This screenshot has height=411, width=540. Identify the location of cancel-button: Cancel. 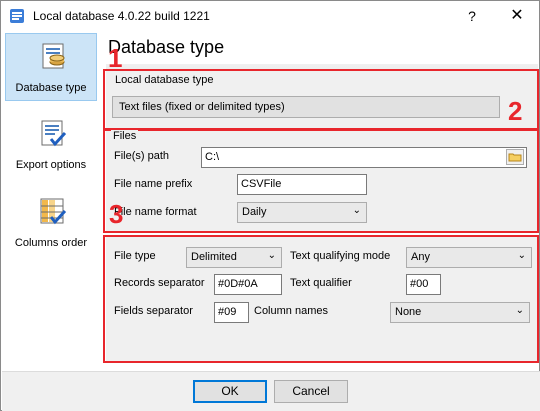
(311, 391).